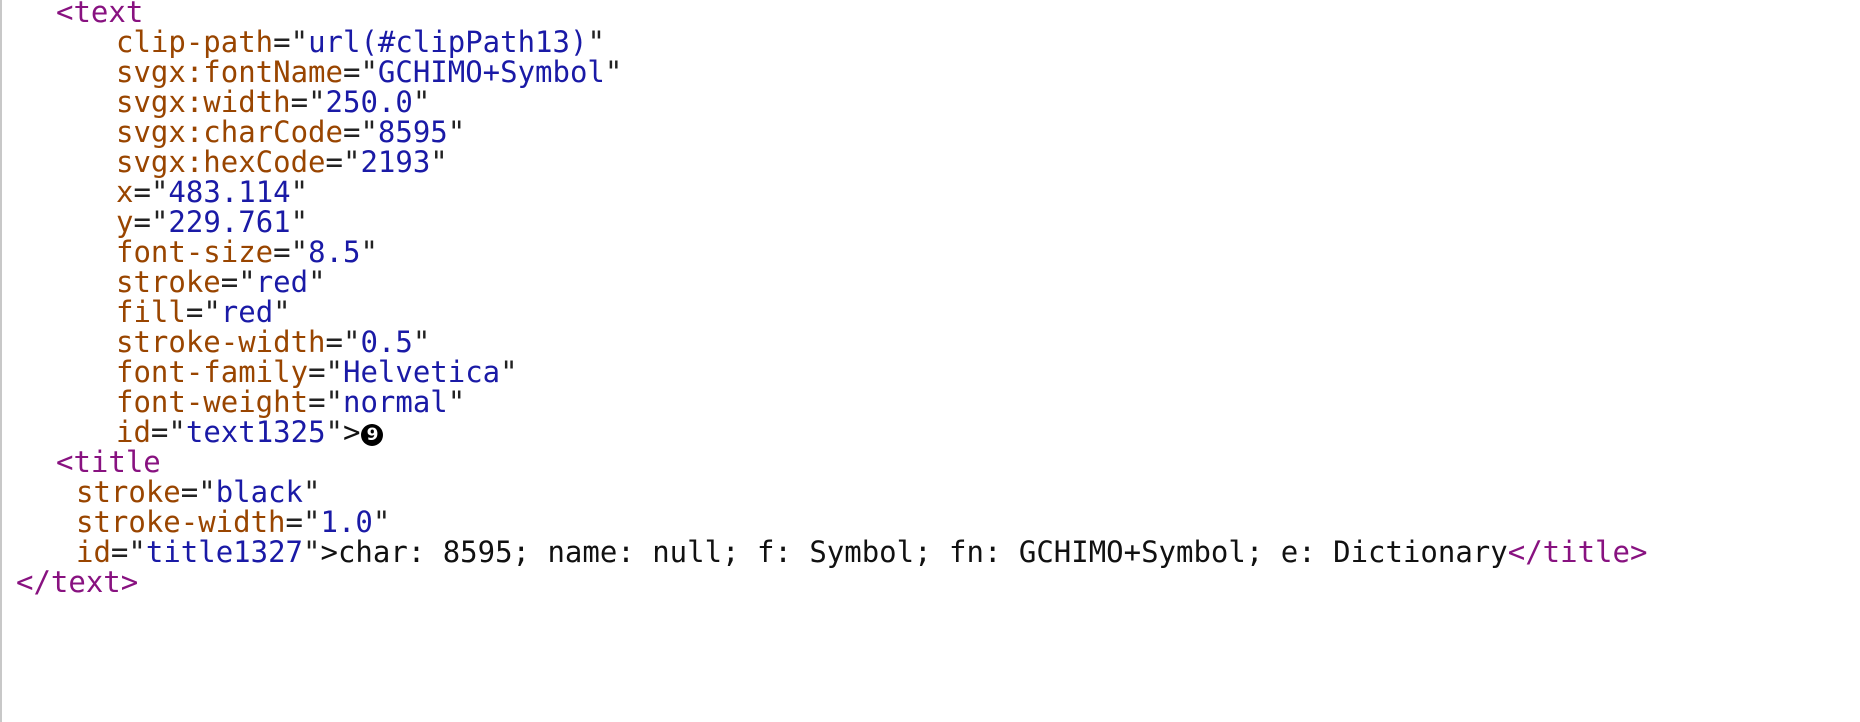  What do you see at coordinates (224, 552) in the screenshot?
I see `attribute-value: title1327` at bounding box center [224, 552].